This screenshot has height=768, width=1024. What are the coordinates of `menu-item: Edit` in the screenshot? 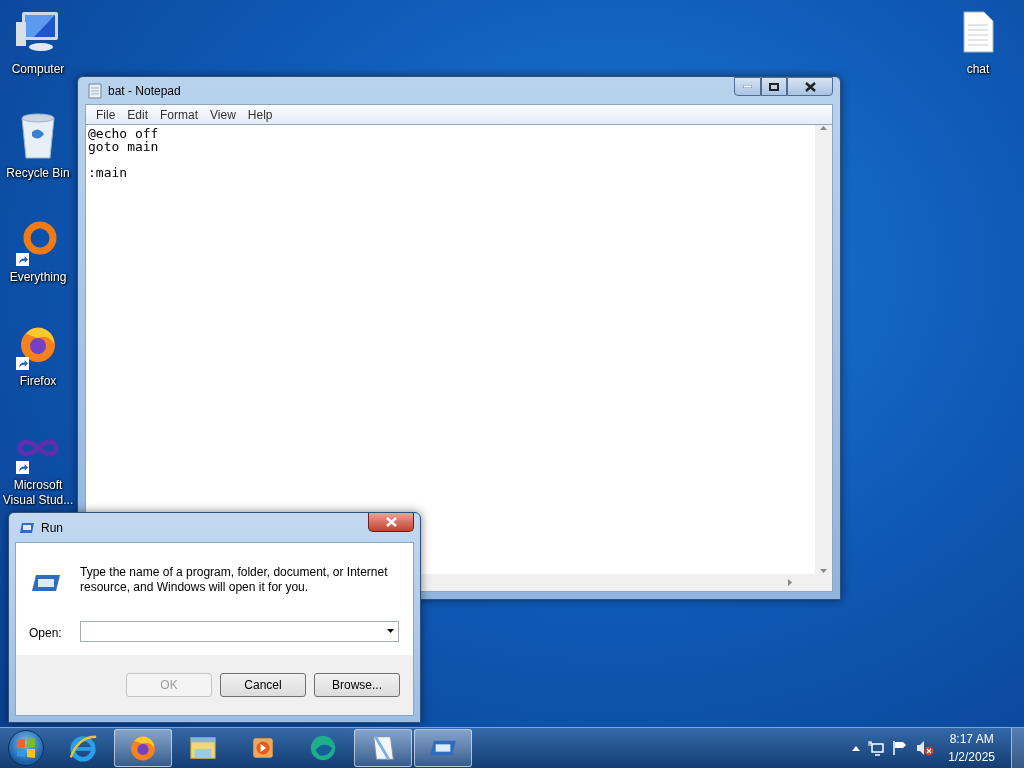 It's located at (138, 114).